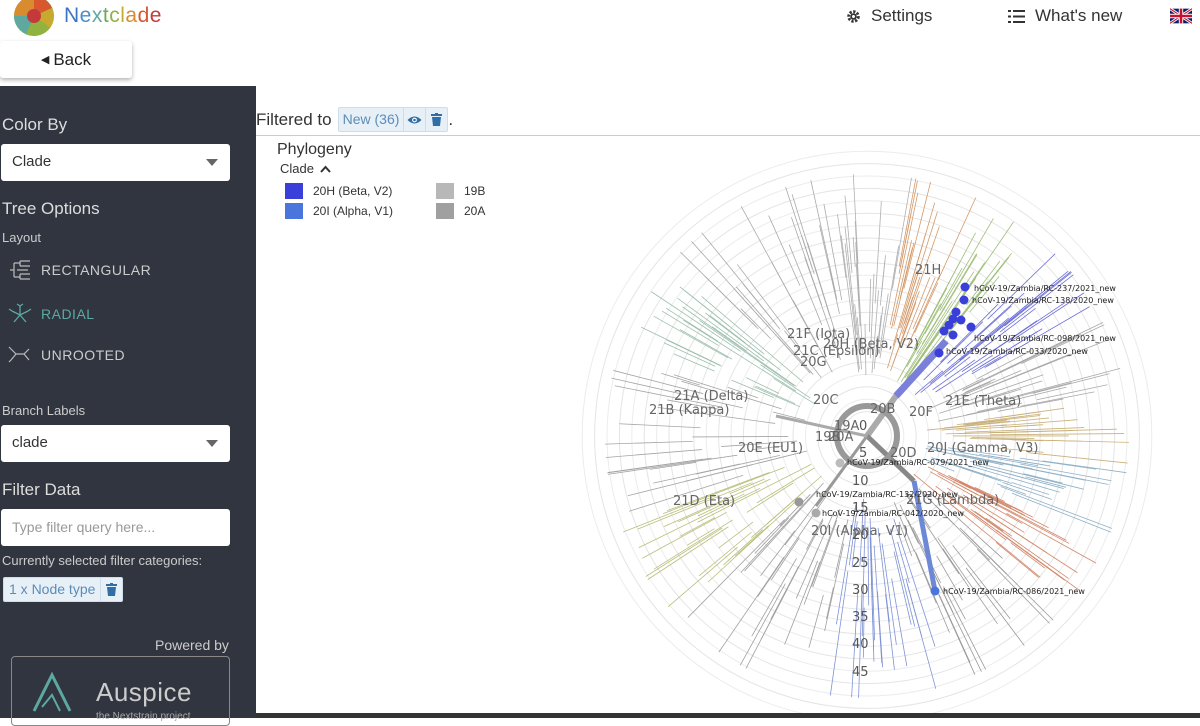  What do you see at coordinates (51, 209) in the screenshot?
I see `tree-options-heading: Tree Options` at bounding box center [51, 209].